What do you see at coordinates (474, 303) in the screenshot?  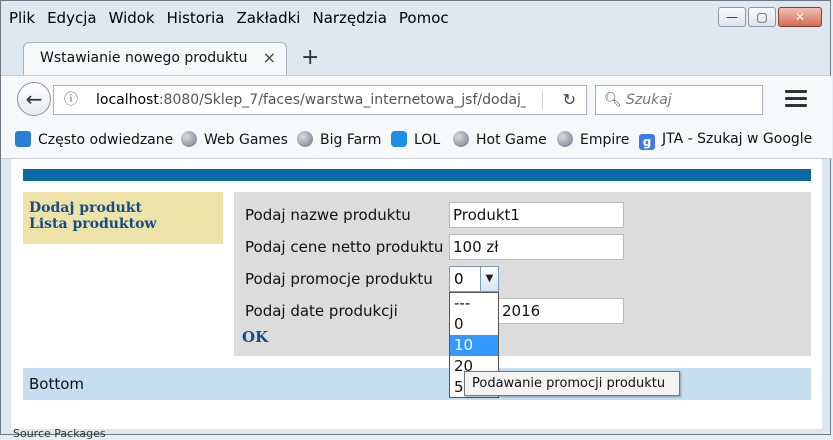 I see `dropdown-option: ---` at bounding box center [474, 303].